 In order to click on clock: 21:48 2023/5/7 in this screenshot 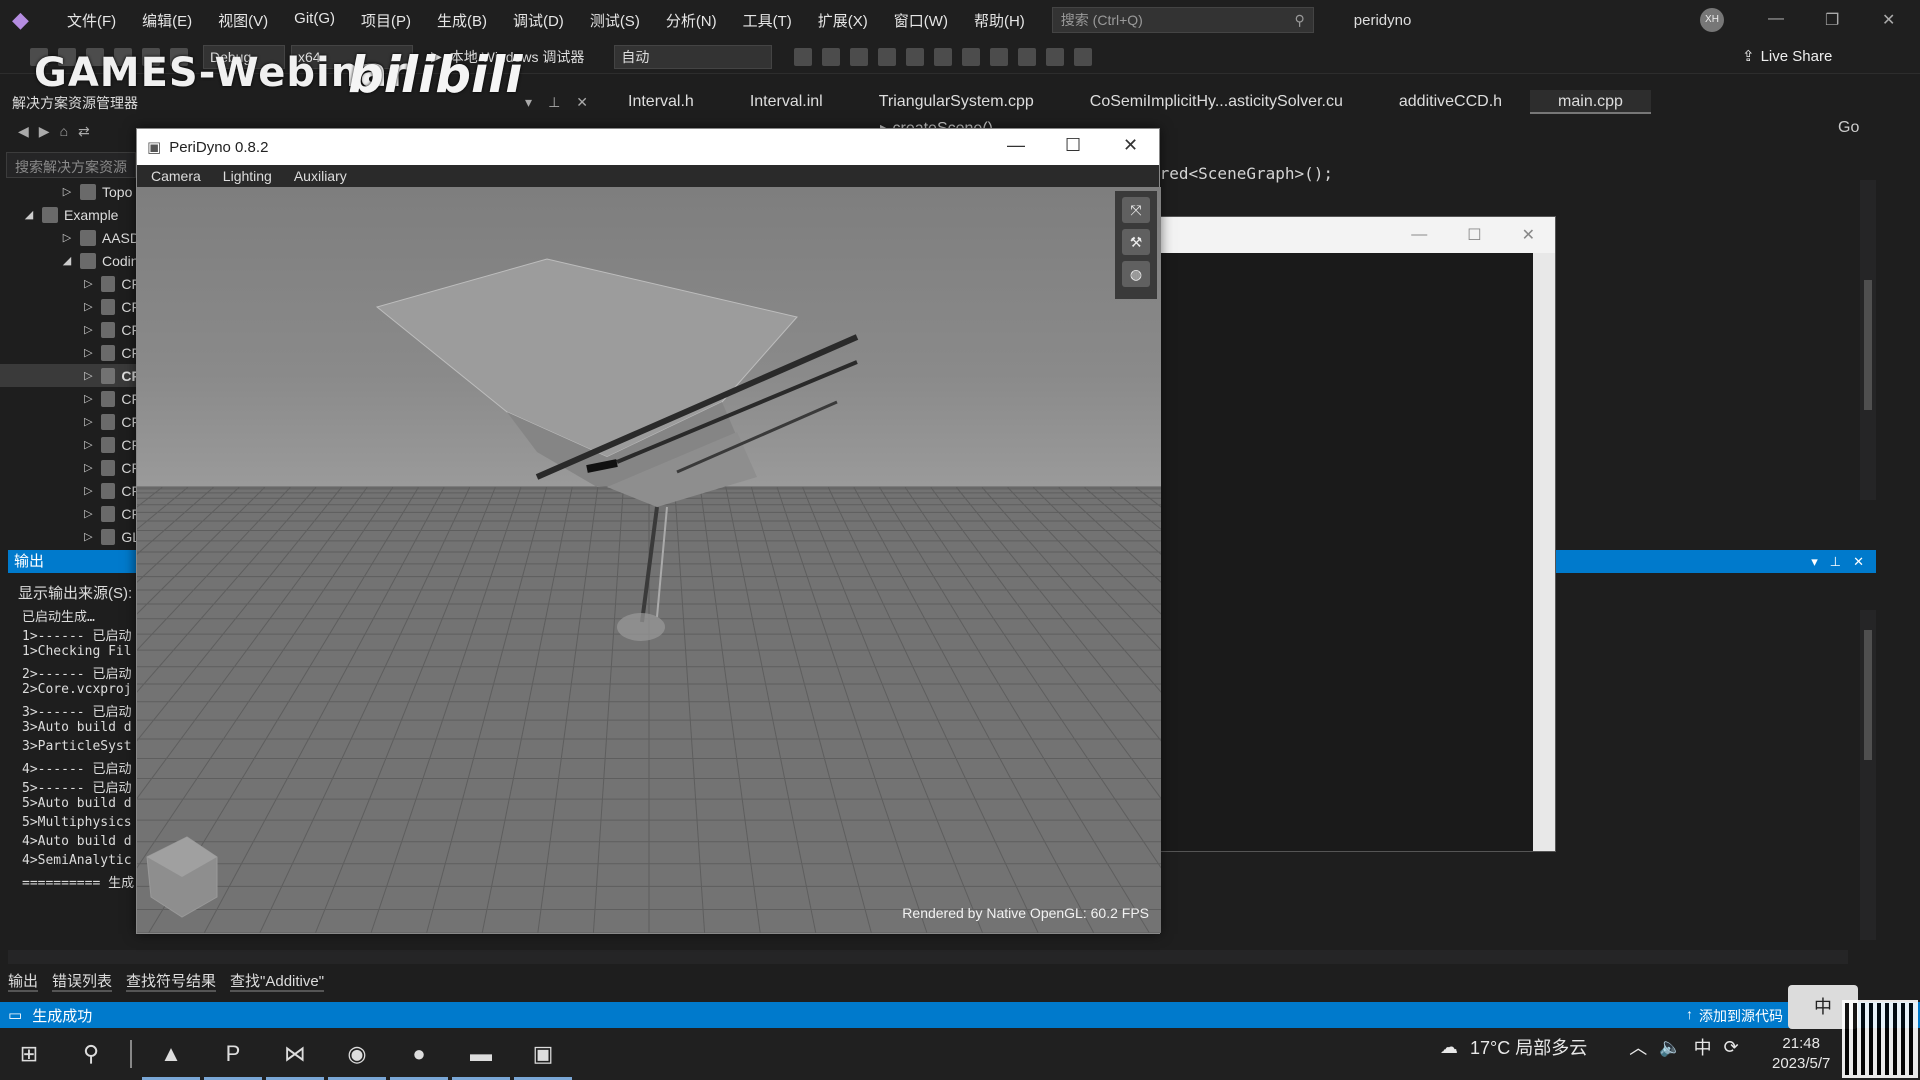, I will do `click(1801, 1054)`.